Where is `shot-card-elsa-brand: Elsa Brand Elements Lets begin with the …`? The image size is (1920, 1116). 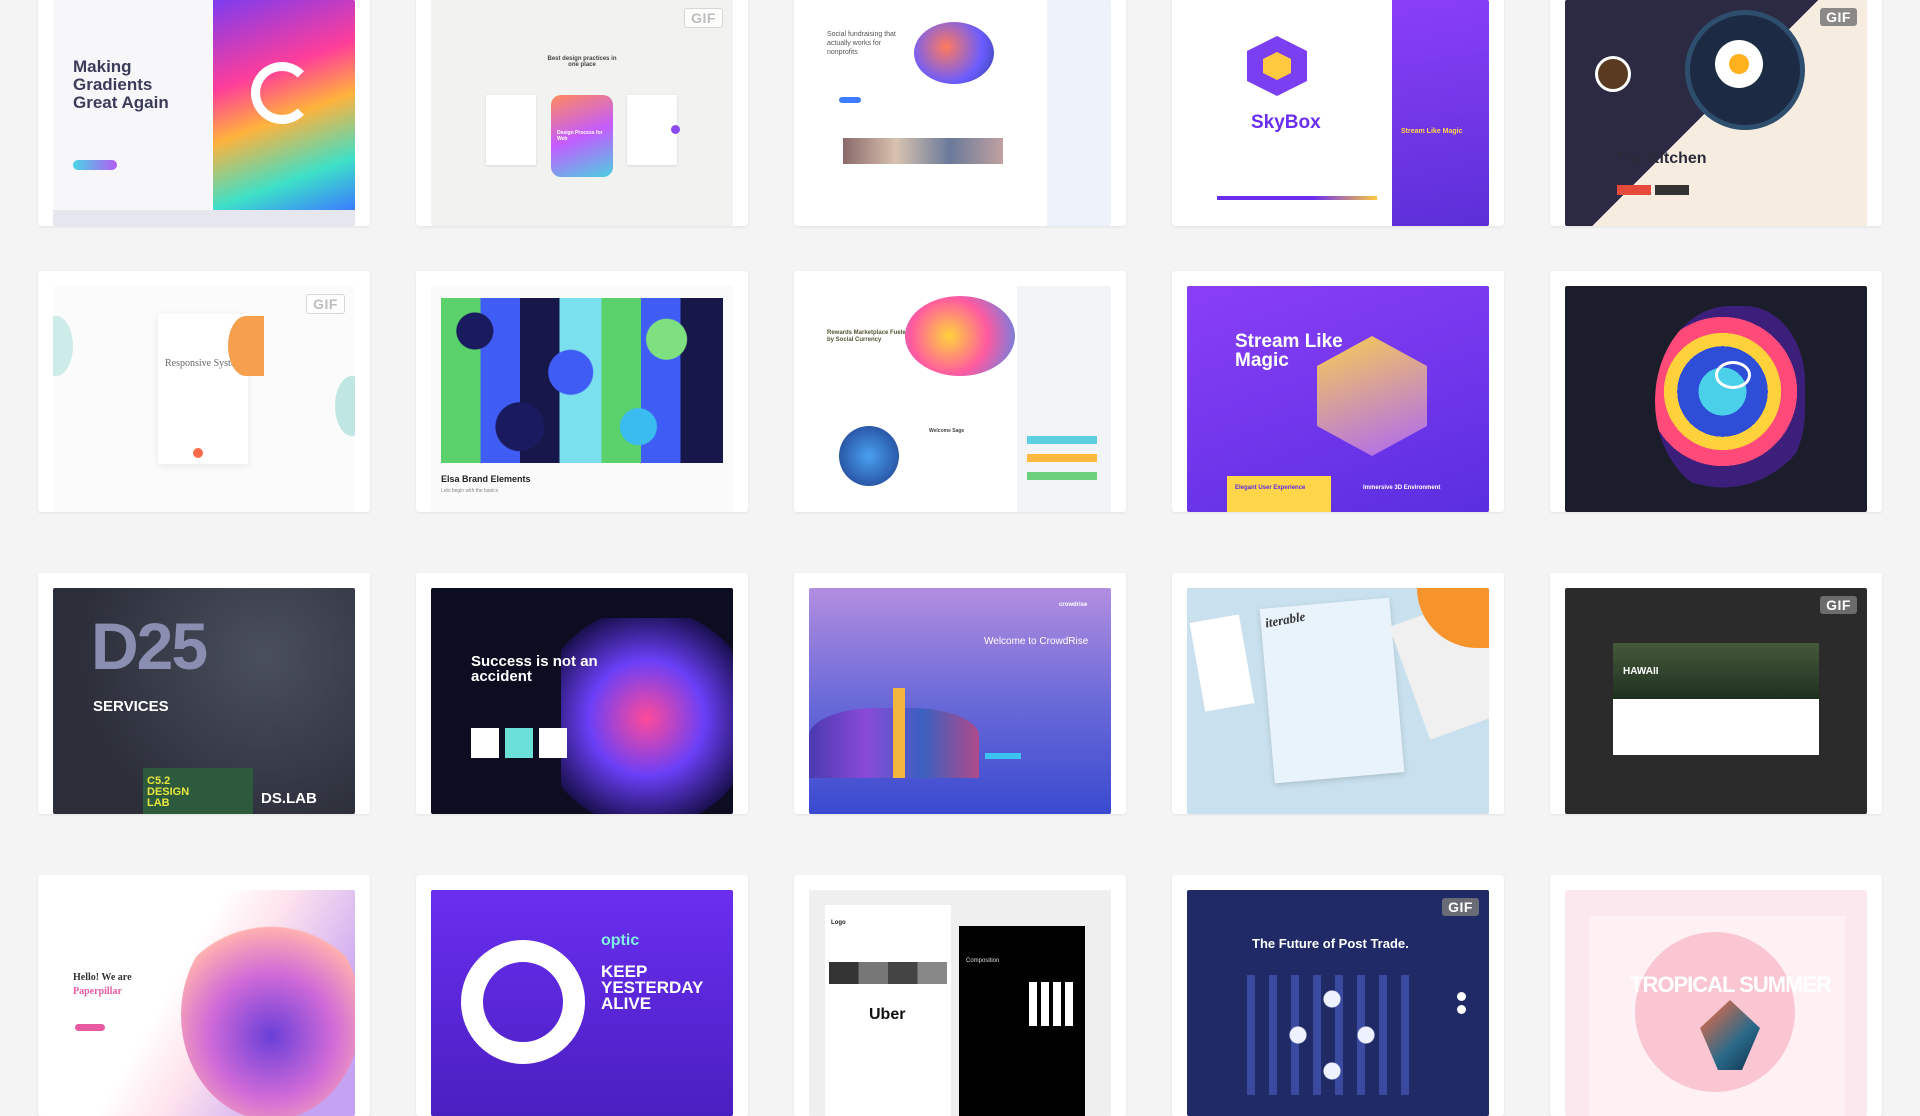 shot-card-elsa-brand: Elsa Brand Elements Lets begin with the … is located at coordinates (582, 391).